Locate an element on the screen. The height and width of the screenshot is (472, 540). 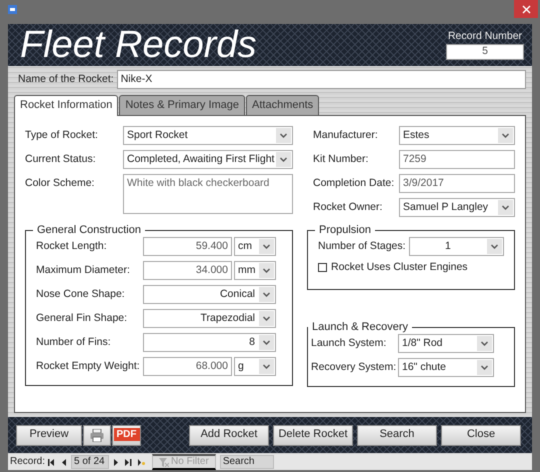
button: Preview is located at coordinates (49, 435).